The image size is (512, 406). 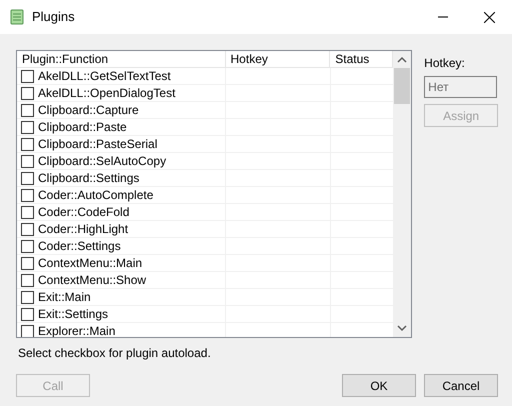 I want to click on close-icon, so click(x=489, y=17).